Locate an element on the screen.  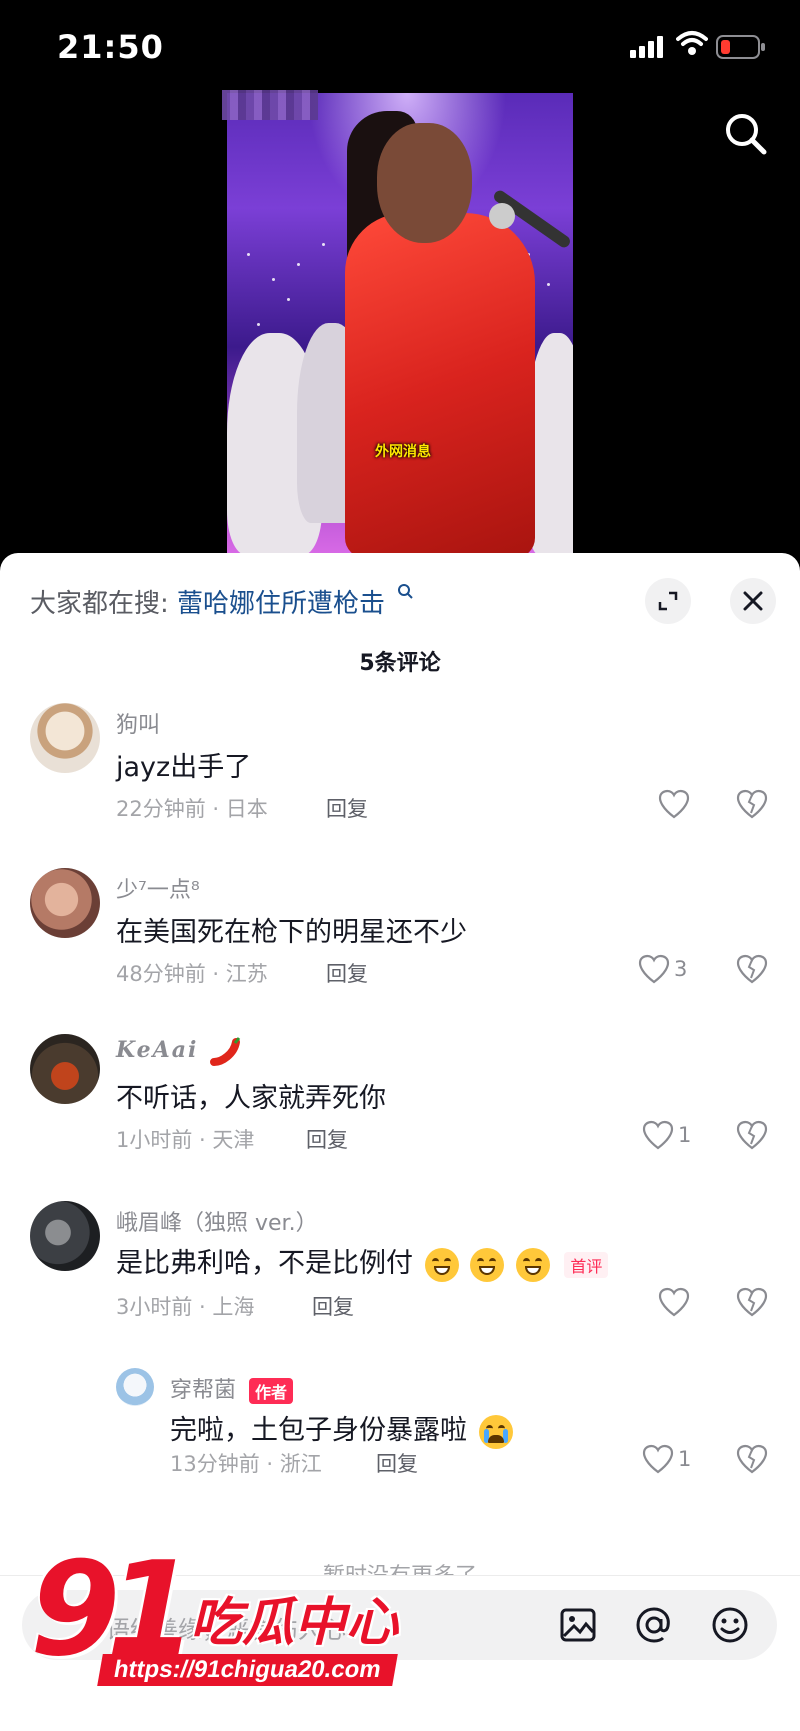
reply-text-row: 完啦，土包子身份暴露啦 is located at coordinates (341, 1428).